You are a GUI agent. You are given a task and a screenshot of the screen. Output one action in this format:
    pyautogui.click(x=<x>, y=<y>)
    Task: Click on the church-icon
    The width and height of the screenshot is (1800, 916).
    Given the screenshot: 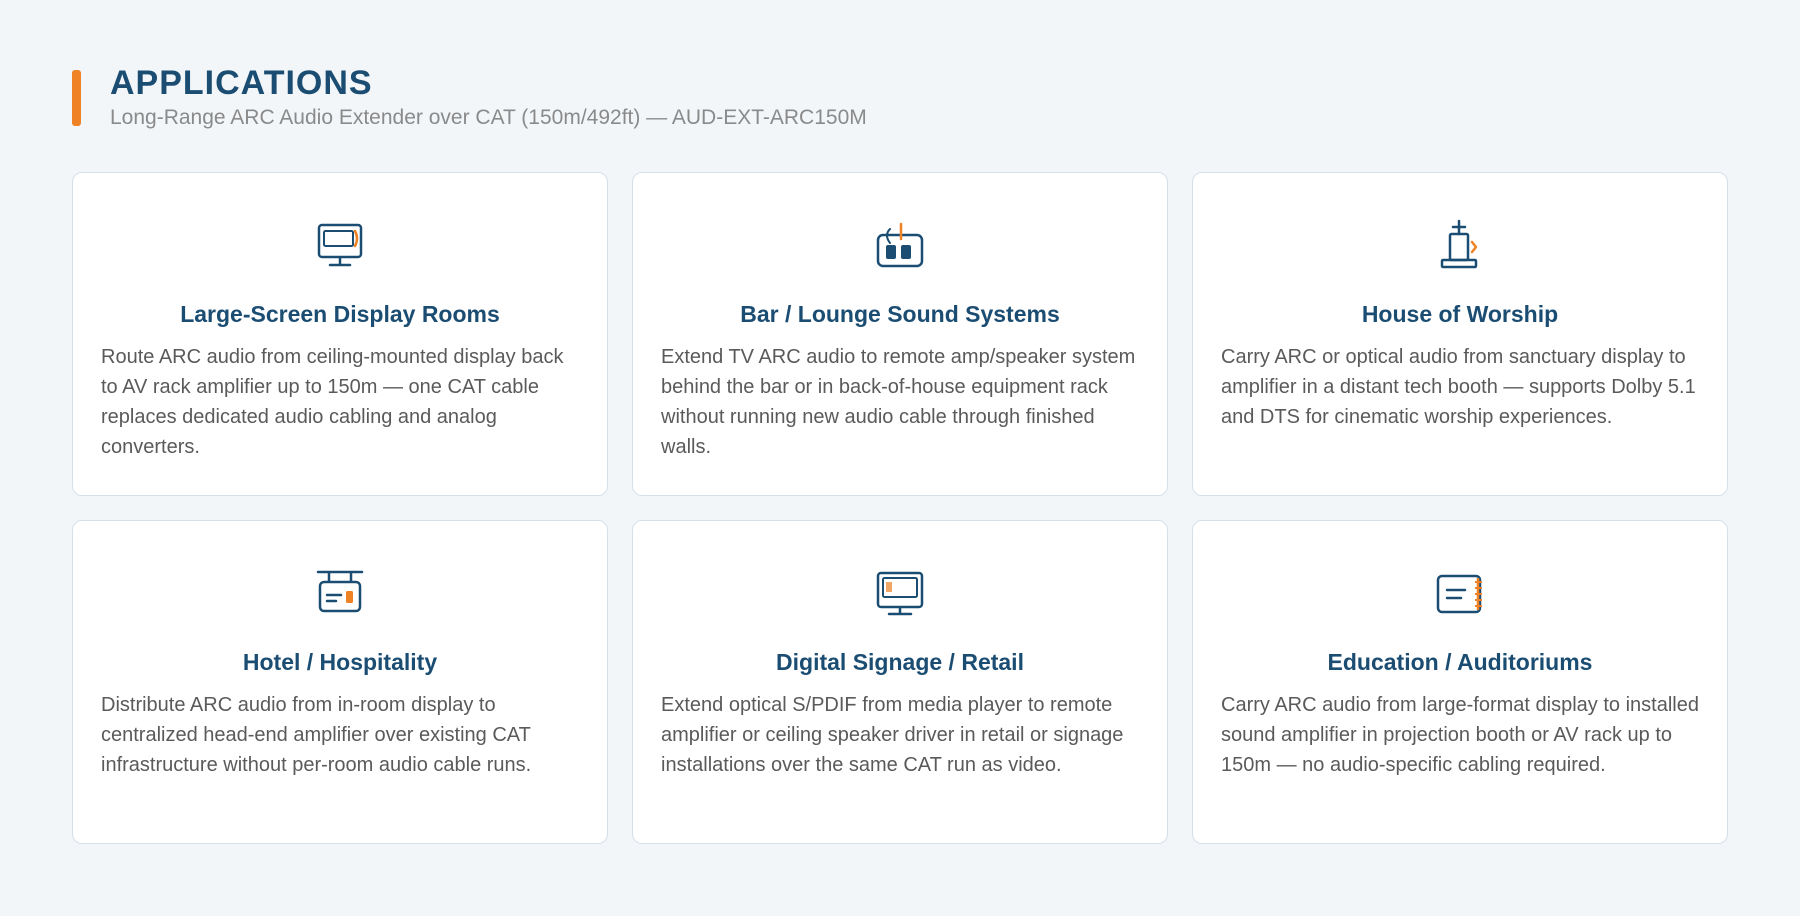 What is the action you would take?
    pyautogui.click(x=1460, y=246)
    